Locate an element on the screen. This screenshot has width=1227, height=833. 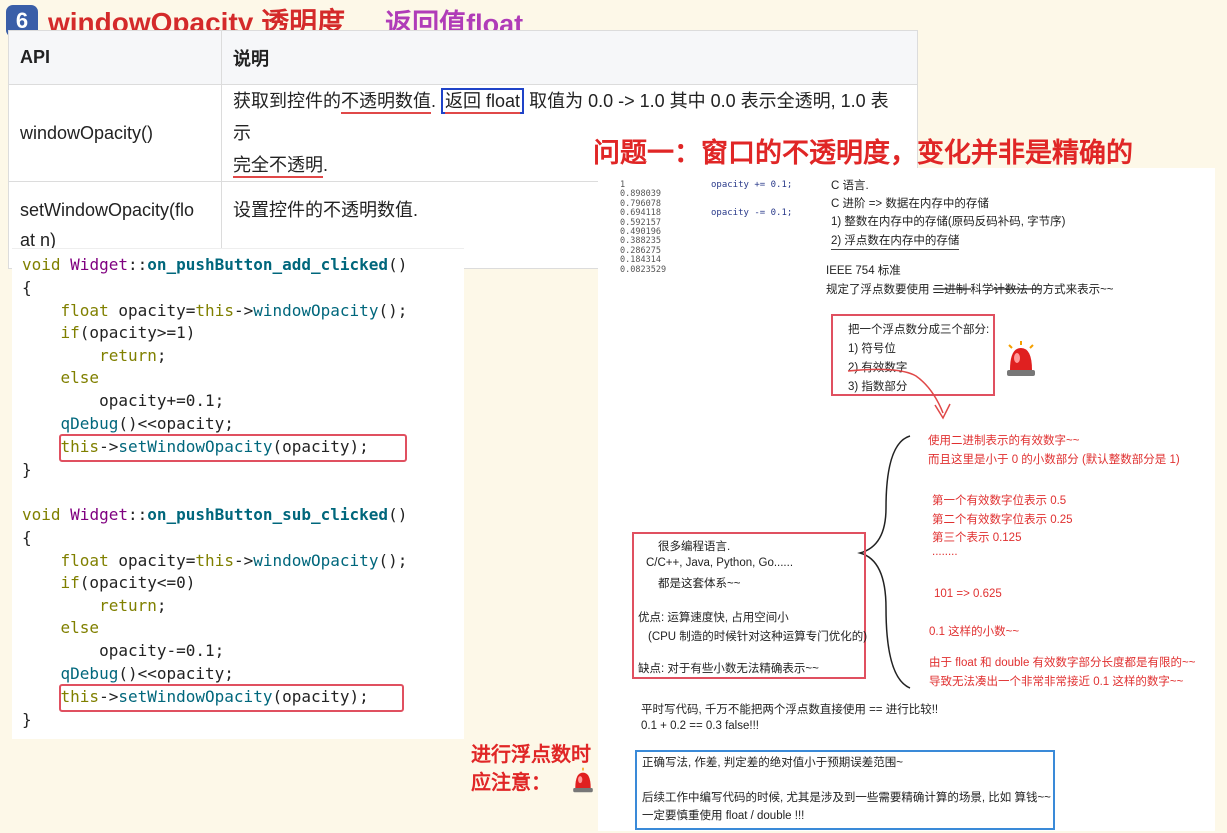
lang-note-1: 很多编程语言. is located at coordinates (694, 547).